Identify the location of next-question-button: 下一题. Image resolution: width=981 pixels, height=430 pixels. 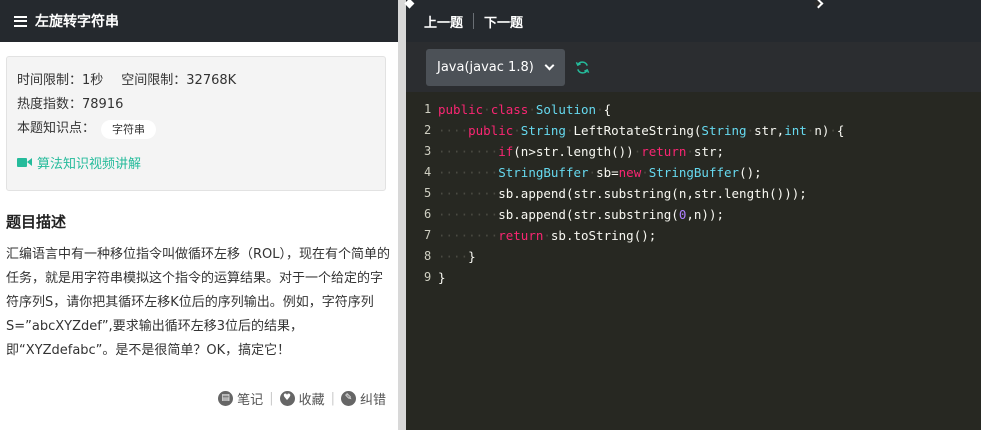
(654, 15).